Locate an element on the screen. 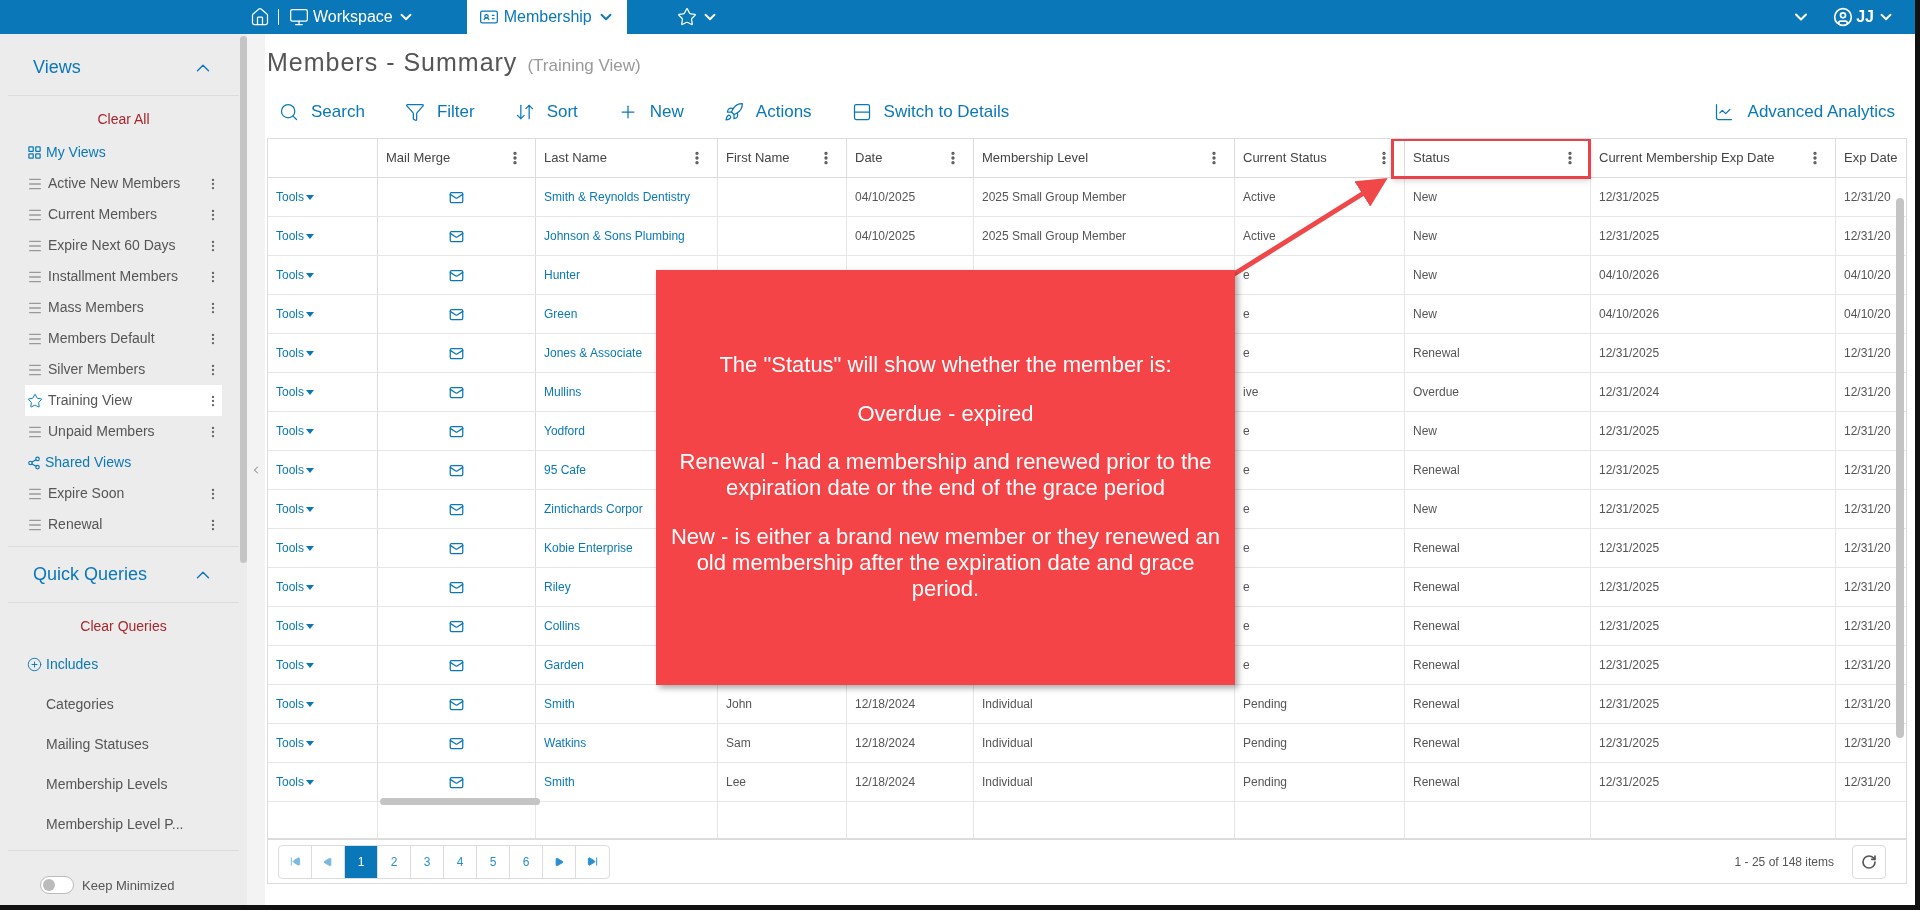  view-item: Members Default is located at coordinates (123, 338).